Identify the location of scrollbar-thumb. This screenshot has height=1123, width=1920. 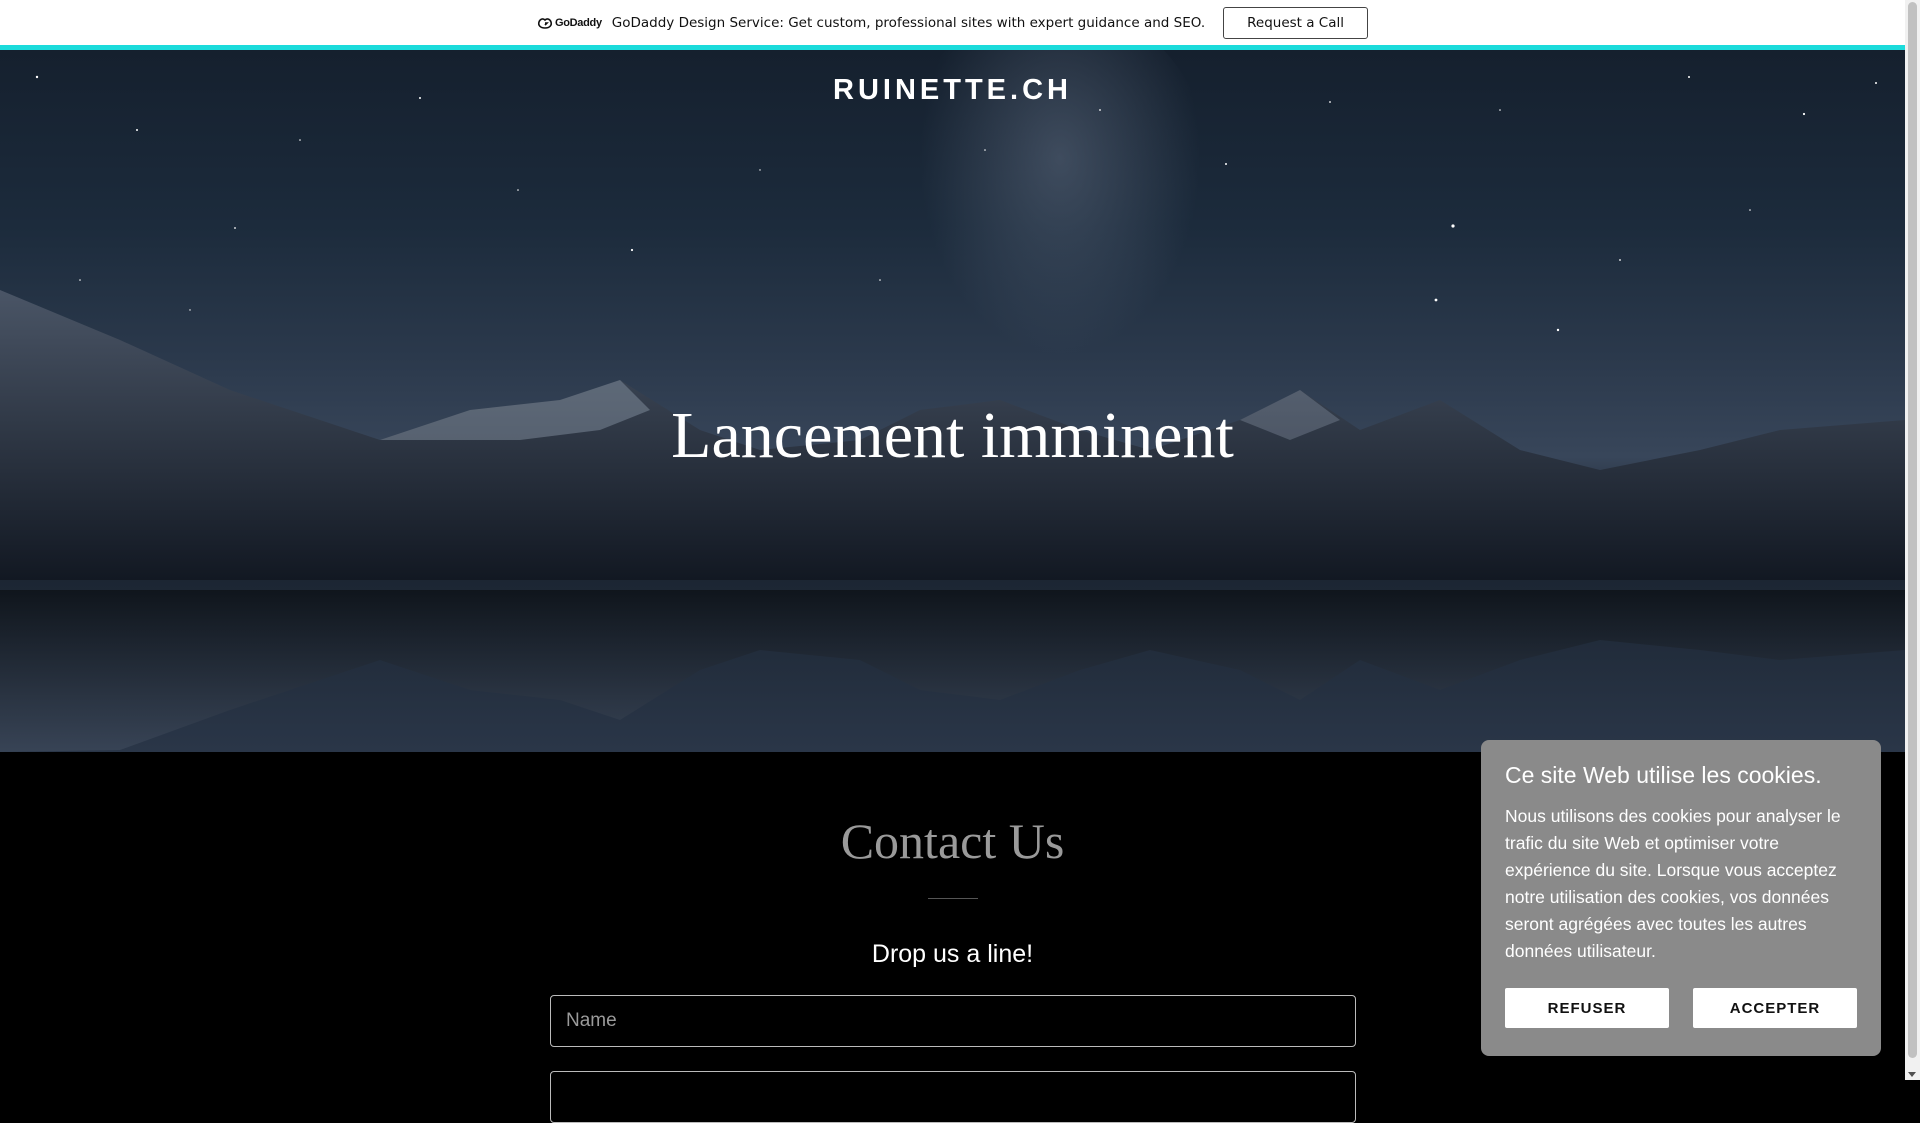
(1912, 530).